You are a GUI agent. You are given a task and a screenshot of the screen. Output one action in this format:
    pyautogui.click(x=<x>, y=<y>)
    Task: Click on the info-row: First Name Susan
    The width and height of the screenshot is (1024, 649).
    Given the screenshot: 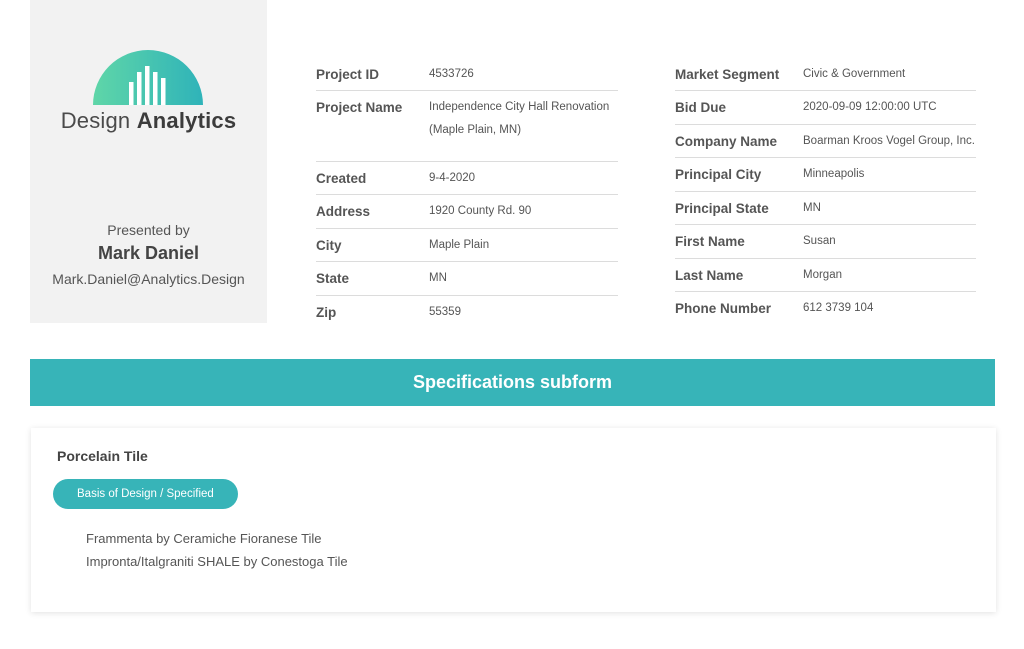 What is the action you would take?
    pyautogui.click(x=825, y=242)
    